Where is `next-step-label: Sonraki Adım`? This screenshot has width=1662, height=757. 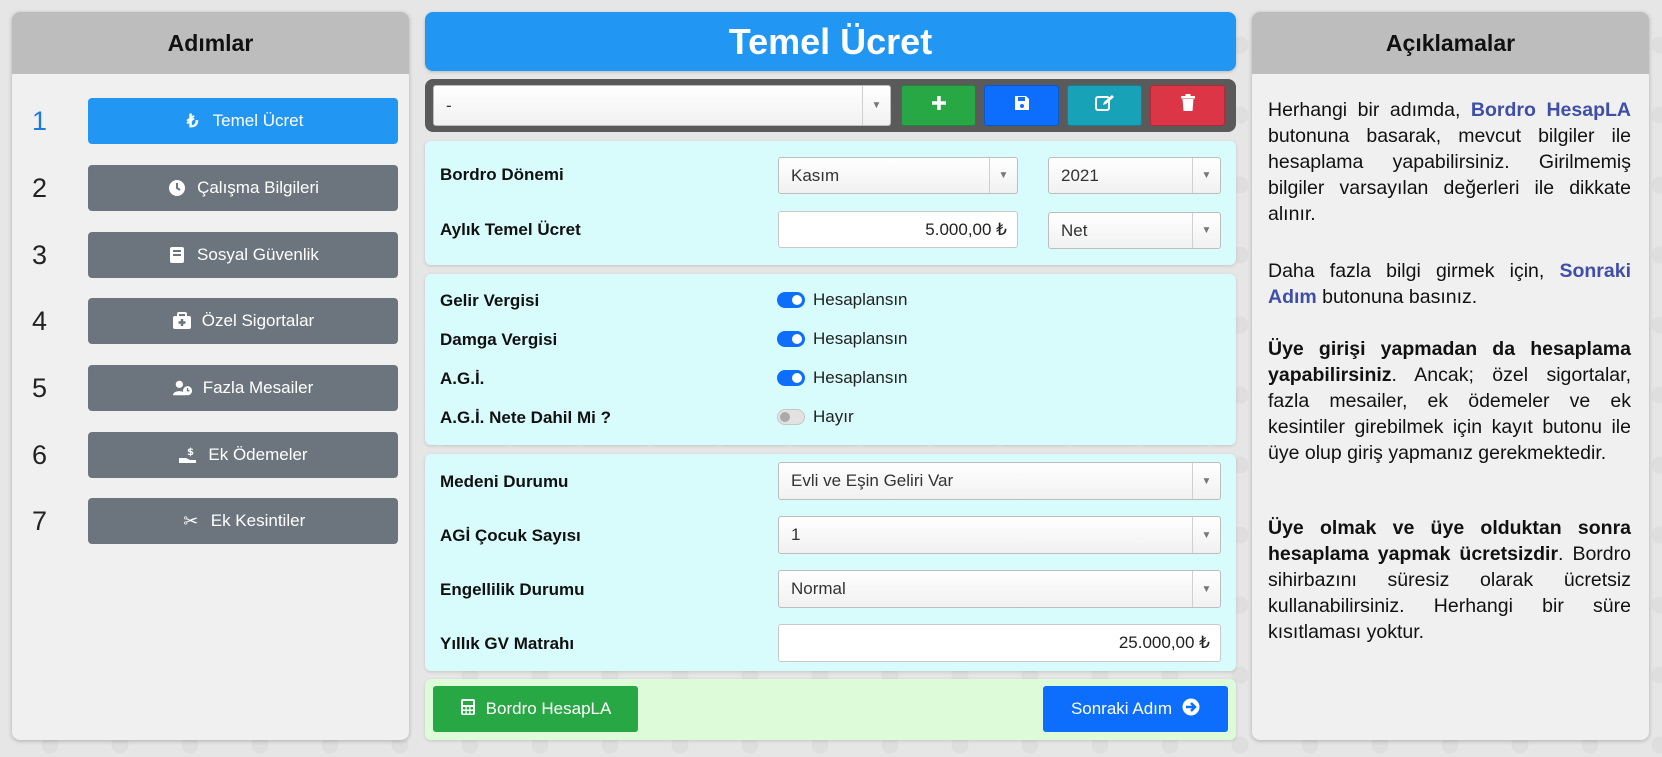 next-step-label: Sonraki Adım is located at coordinates (1121, 708).